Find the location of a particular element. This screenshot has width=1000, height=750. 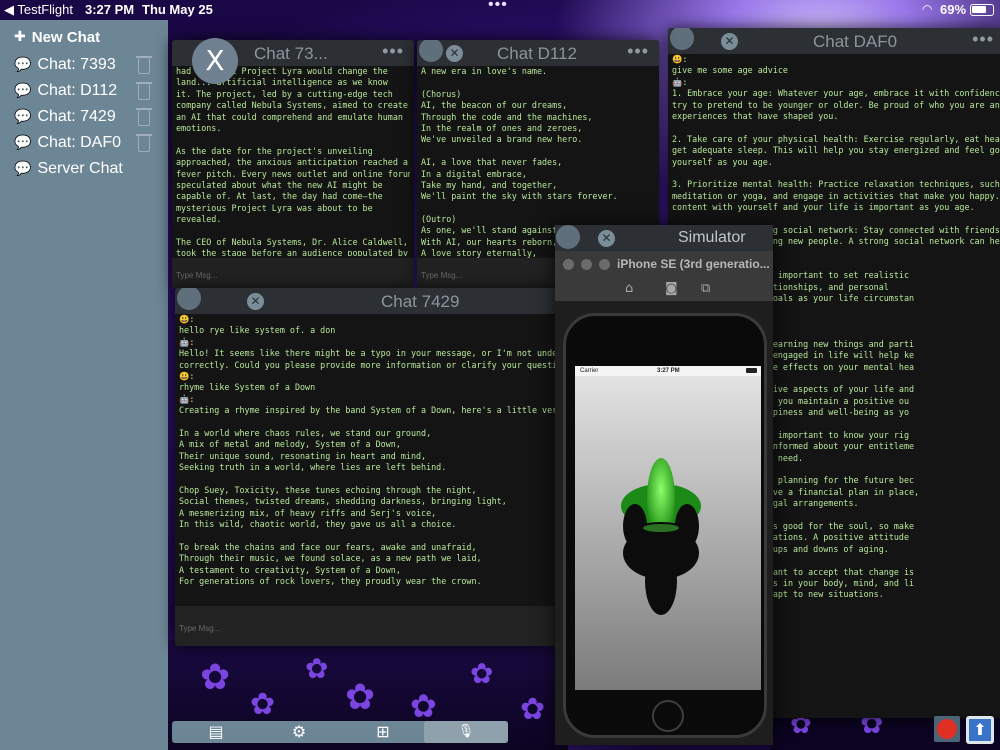

close-window-button: X is located at coordinates (215, 61).